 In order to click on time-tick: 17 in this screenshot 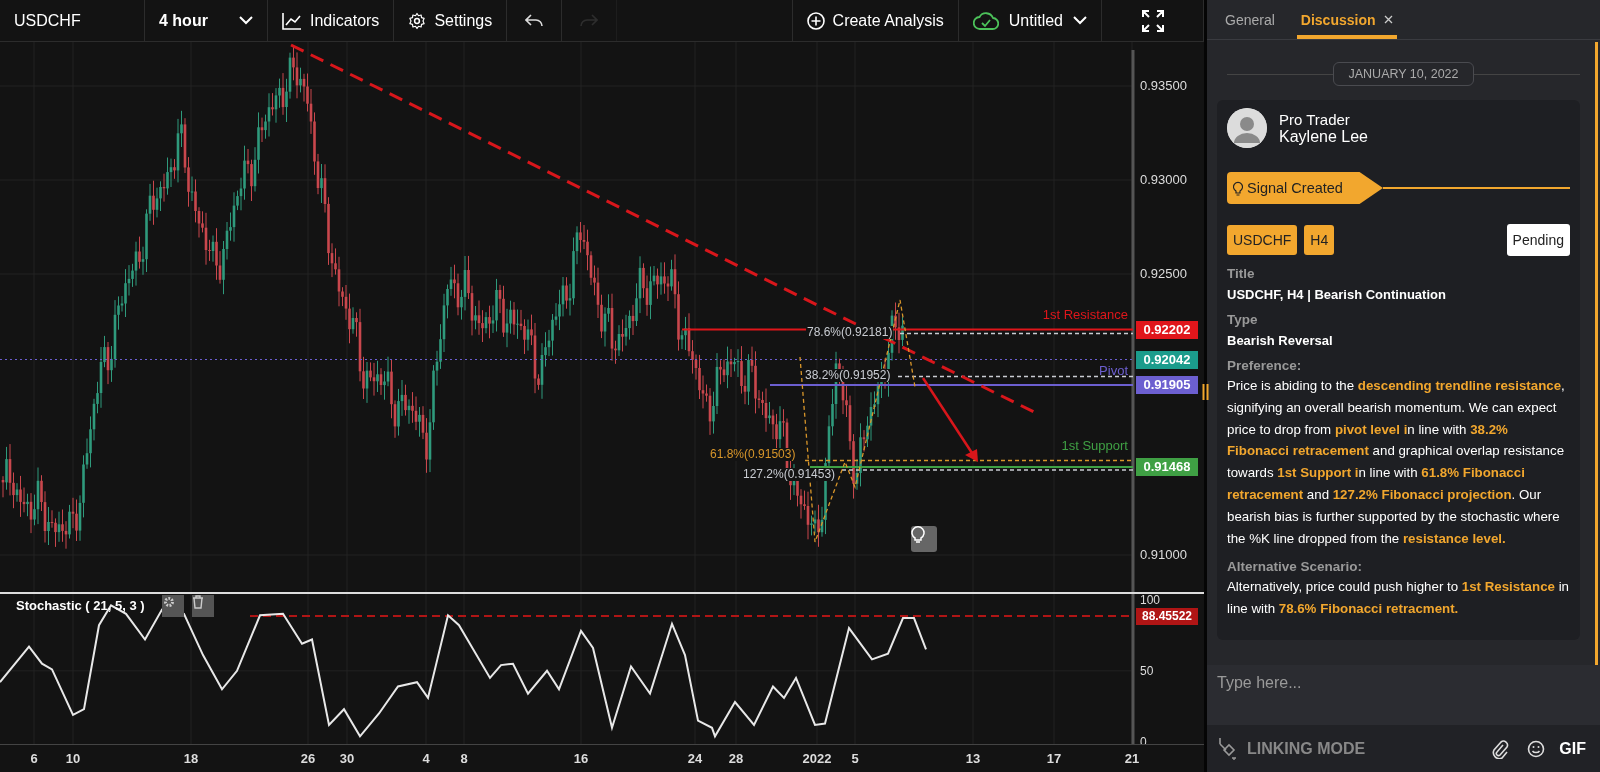, I will do `click(1054, 759)`.